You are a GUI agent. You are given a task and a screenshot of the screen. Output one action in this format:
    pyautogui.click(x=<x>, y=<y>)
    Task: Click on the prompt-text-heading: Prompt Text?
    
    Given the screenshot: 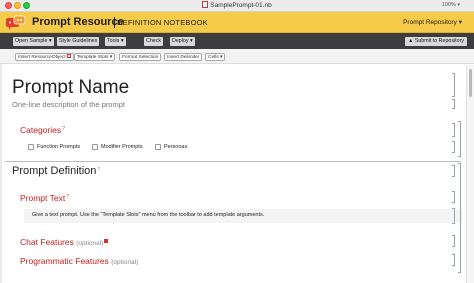 What is the action you would take?
    pyautogui.click(x=44, y=198)
    